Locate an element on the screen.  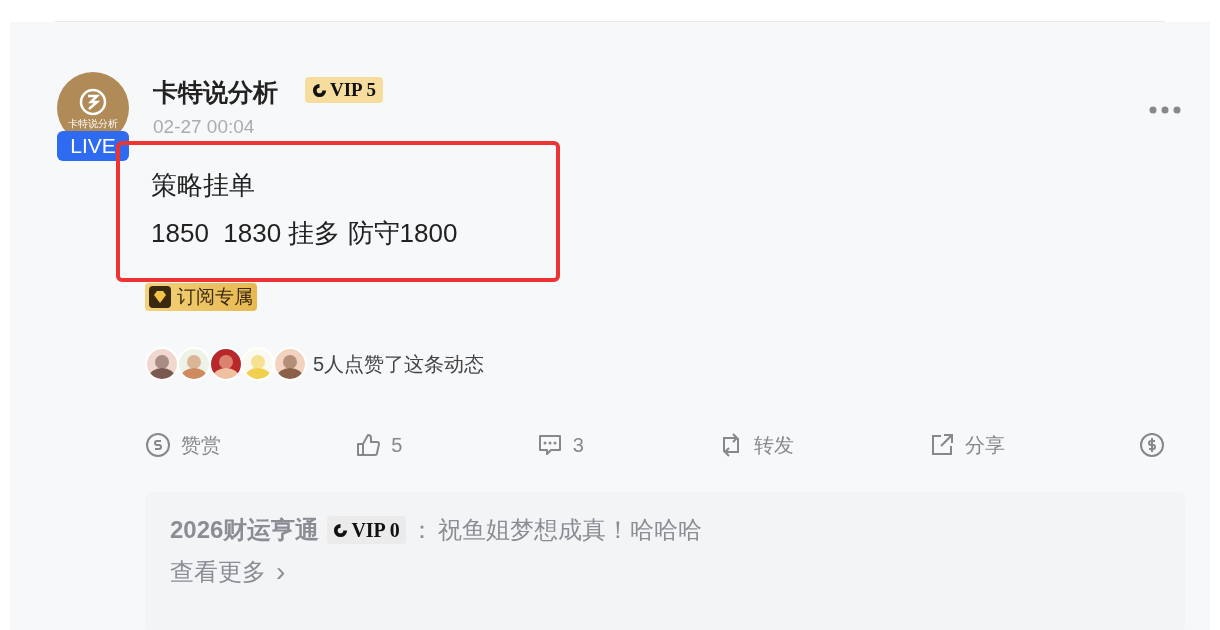
coin-icon is located at coordinates (158, 445).